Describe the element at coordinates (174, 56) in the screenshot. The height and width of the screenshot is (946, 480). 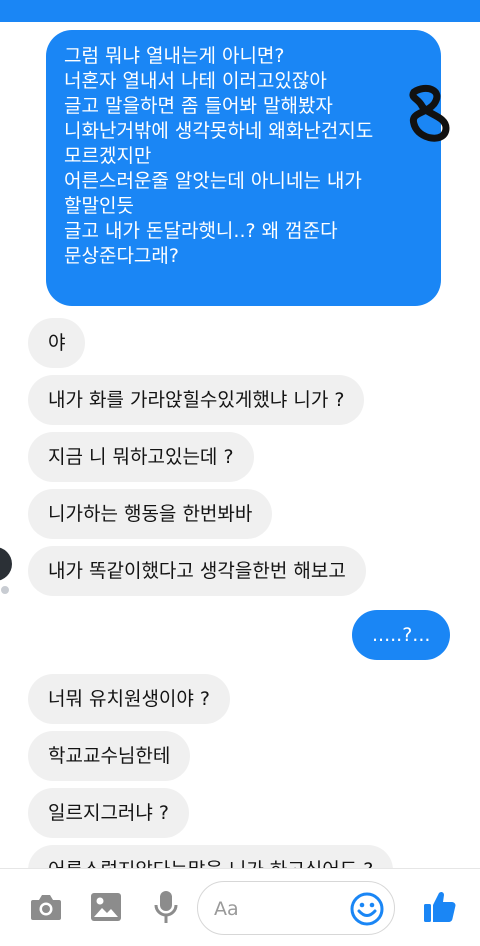
I see `message-line: 그럼 뭐냐 열내는게 아니면?` at that location.